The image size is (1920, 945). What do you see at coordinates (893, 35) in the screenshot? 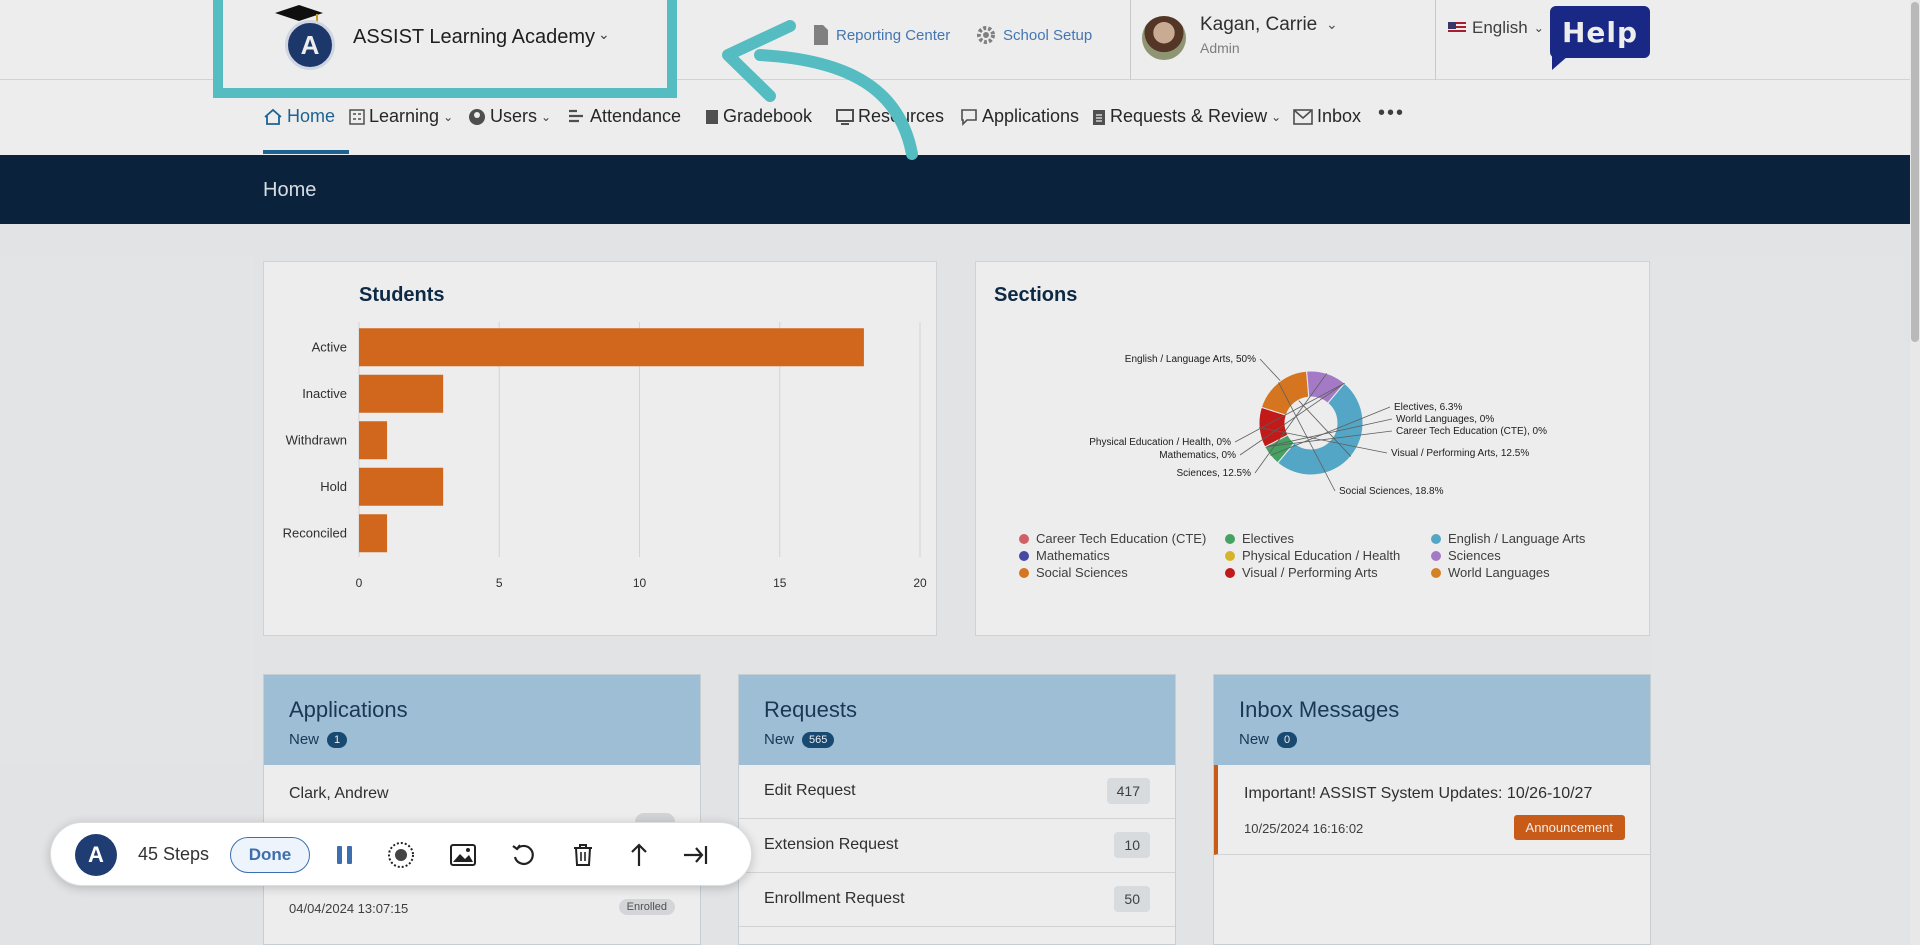
I see `reporting-center-label: Reporting Center` at bounding box center [893, 35].